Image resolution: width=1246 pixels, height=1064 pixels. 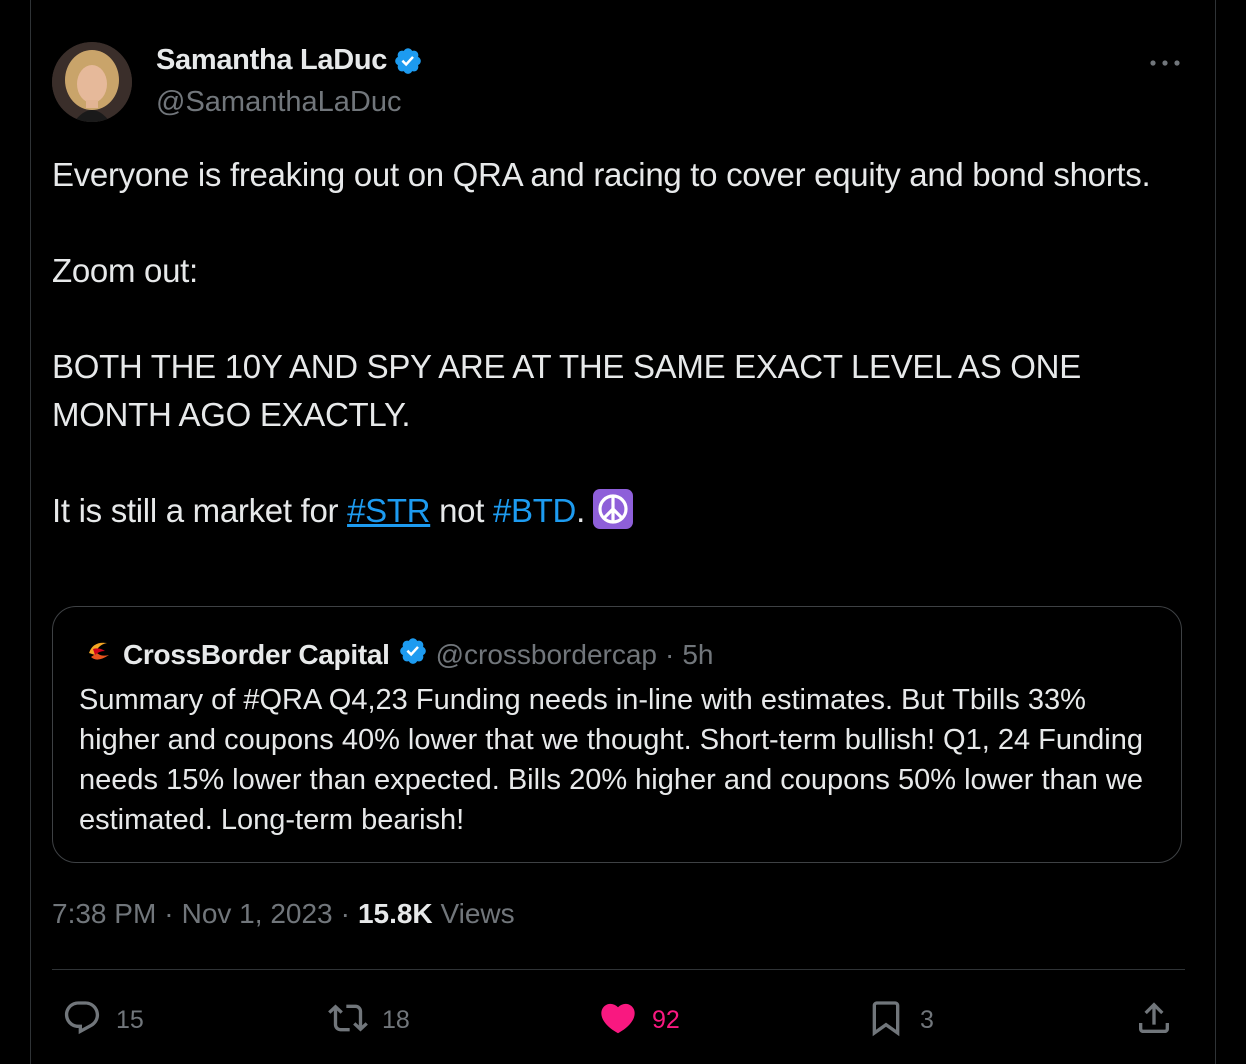 What do you see at coordinates (396, 1020) in the screenshot?
I see `repost-count: 18` at bounding box center [396, 1020].